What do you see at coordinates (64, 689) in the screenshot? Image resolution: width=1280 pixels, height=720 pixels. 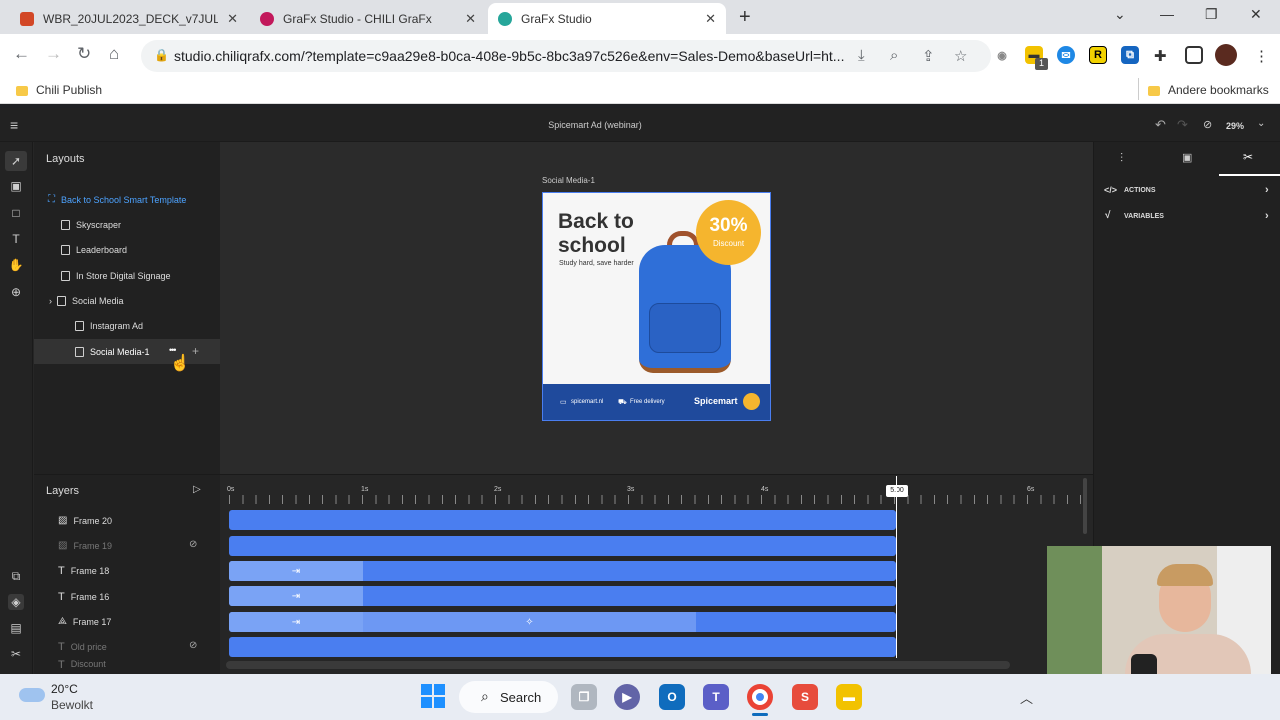 I see `weather-temp: 20°C` at bounding box center [64, 689].